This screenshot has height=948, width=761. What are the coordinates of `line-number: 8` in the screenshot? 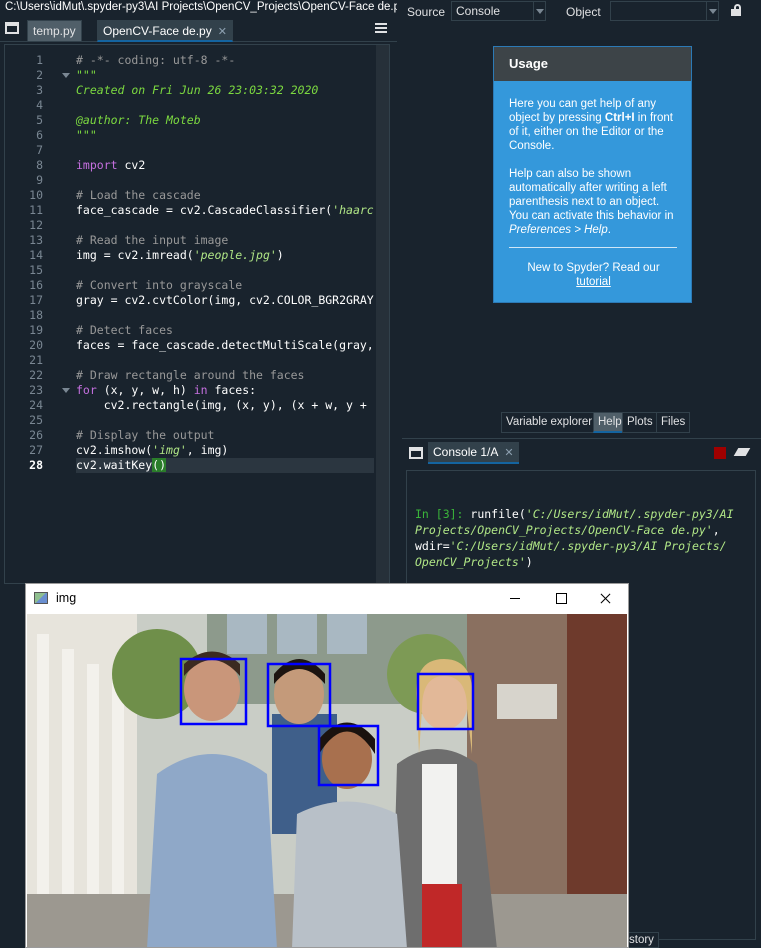 It's located at (39, 165).